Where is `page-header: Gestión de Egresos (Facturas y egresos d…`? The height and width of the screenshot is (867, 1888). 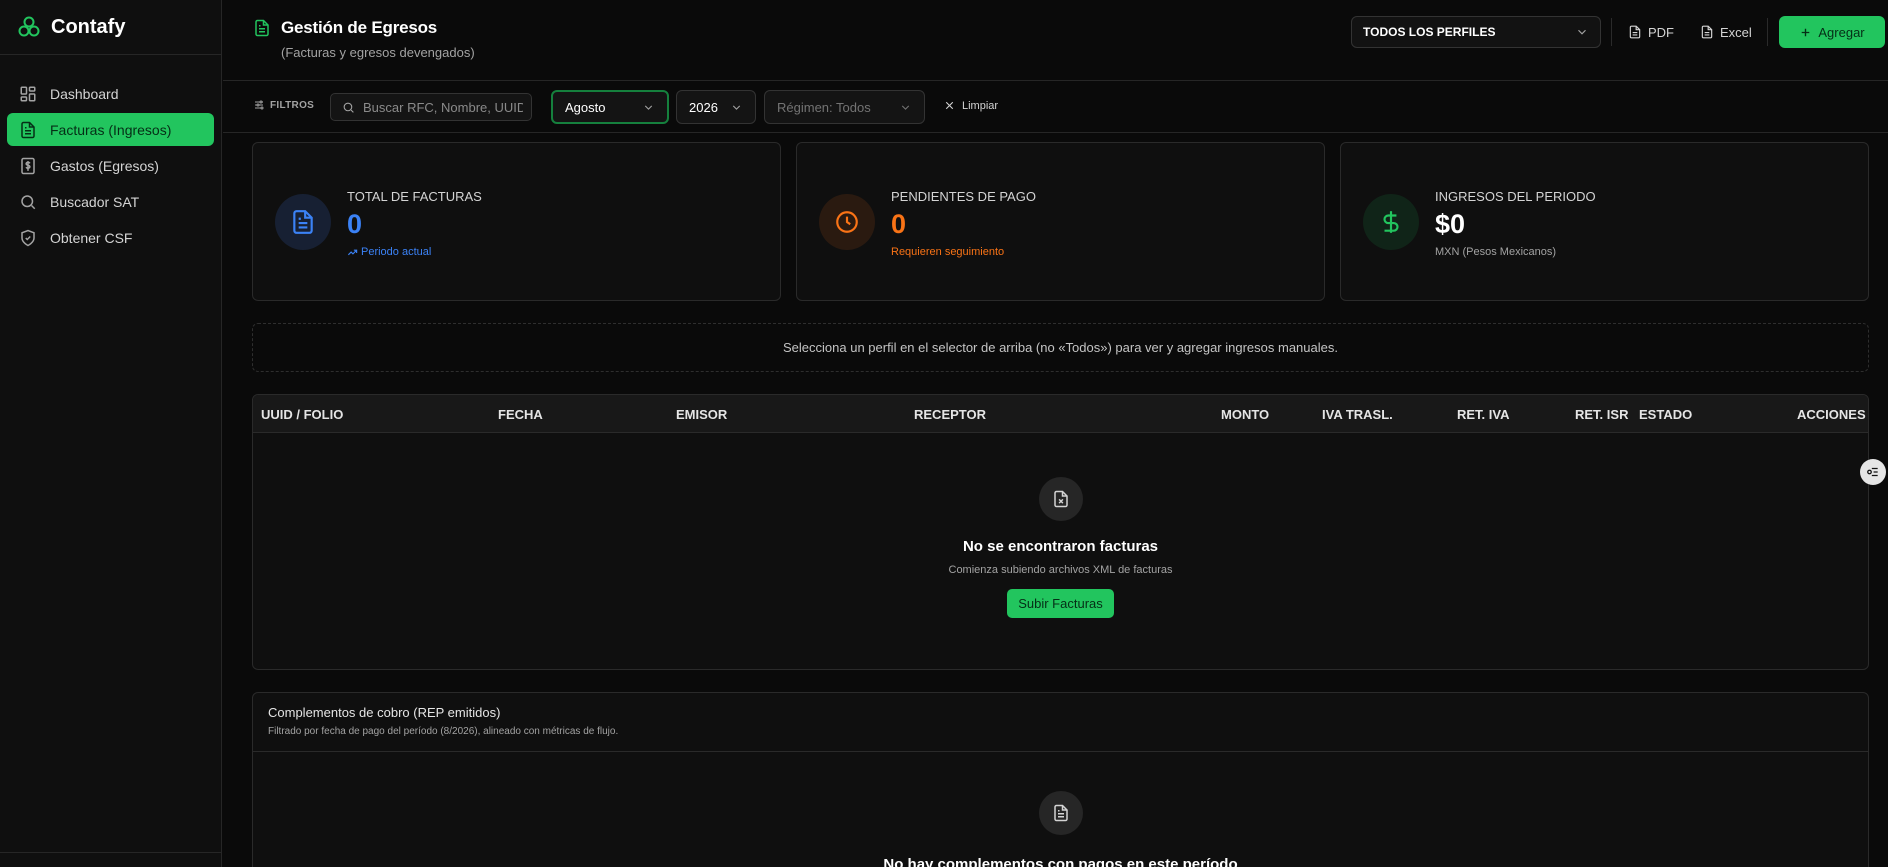
page-header: Gestión de Egresos (Facturas y egresos d… is located at coordinates (1055, 40).